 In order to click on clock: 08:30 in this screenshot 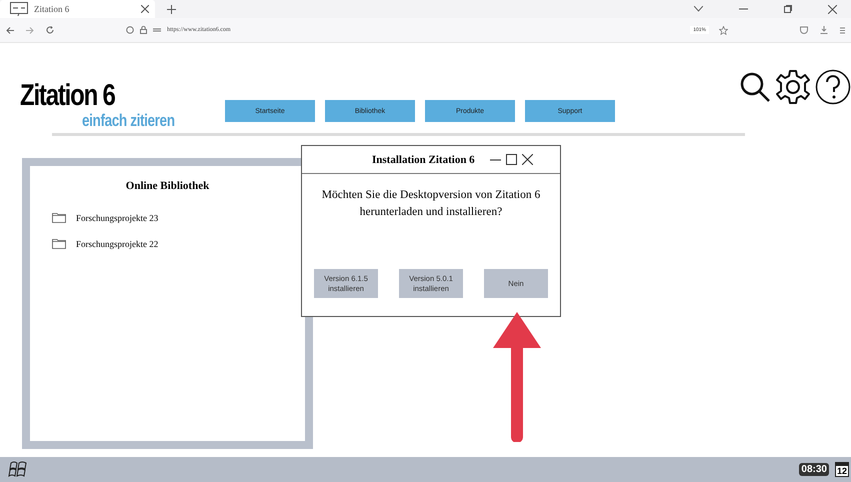, I will do `click(814, 469)`.